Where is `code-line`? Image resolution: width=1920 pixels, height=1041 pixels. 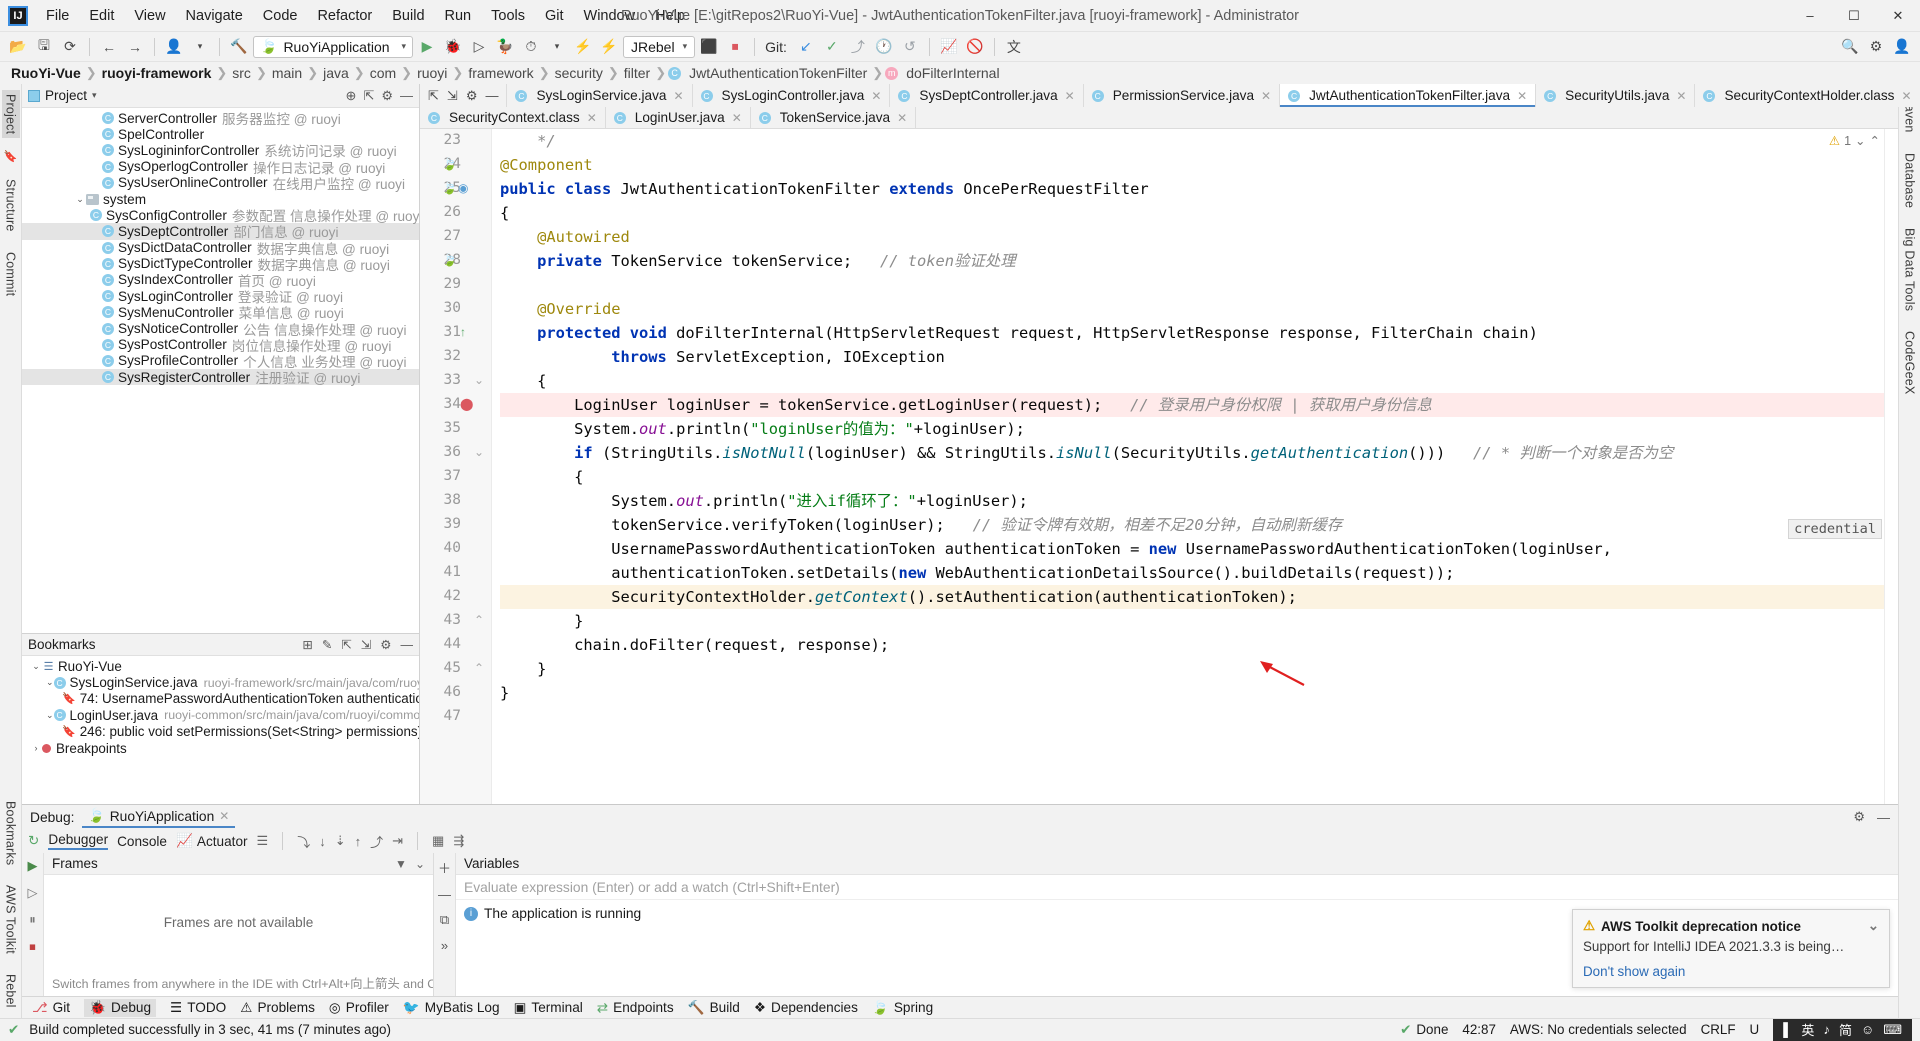
code-line is located at coordinates (1192, 717).